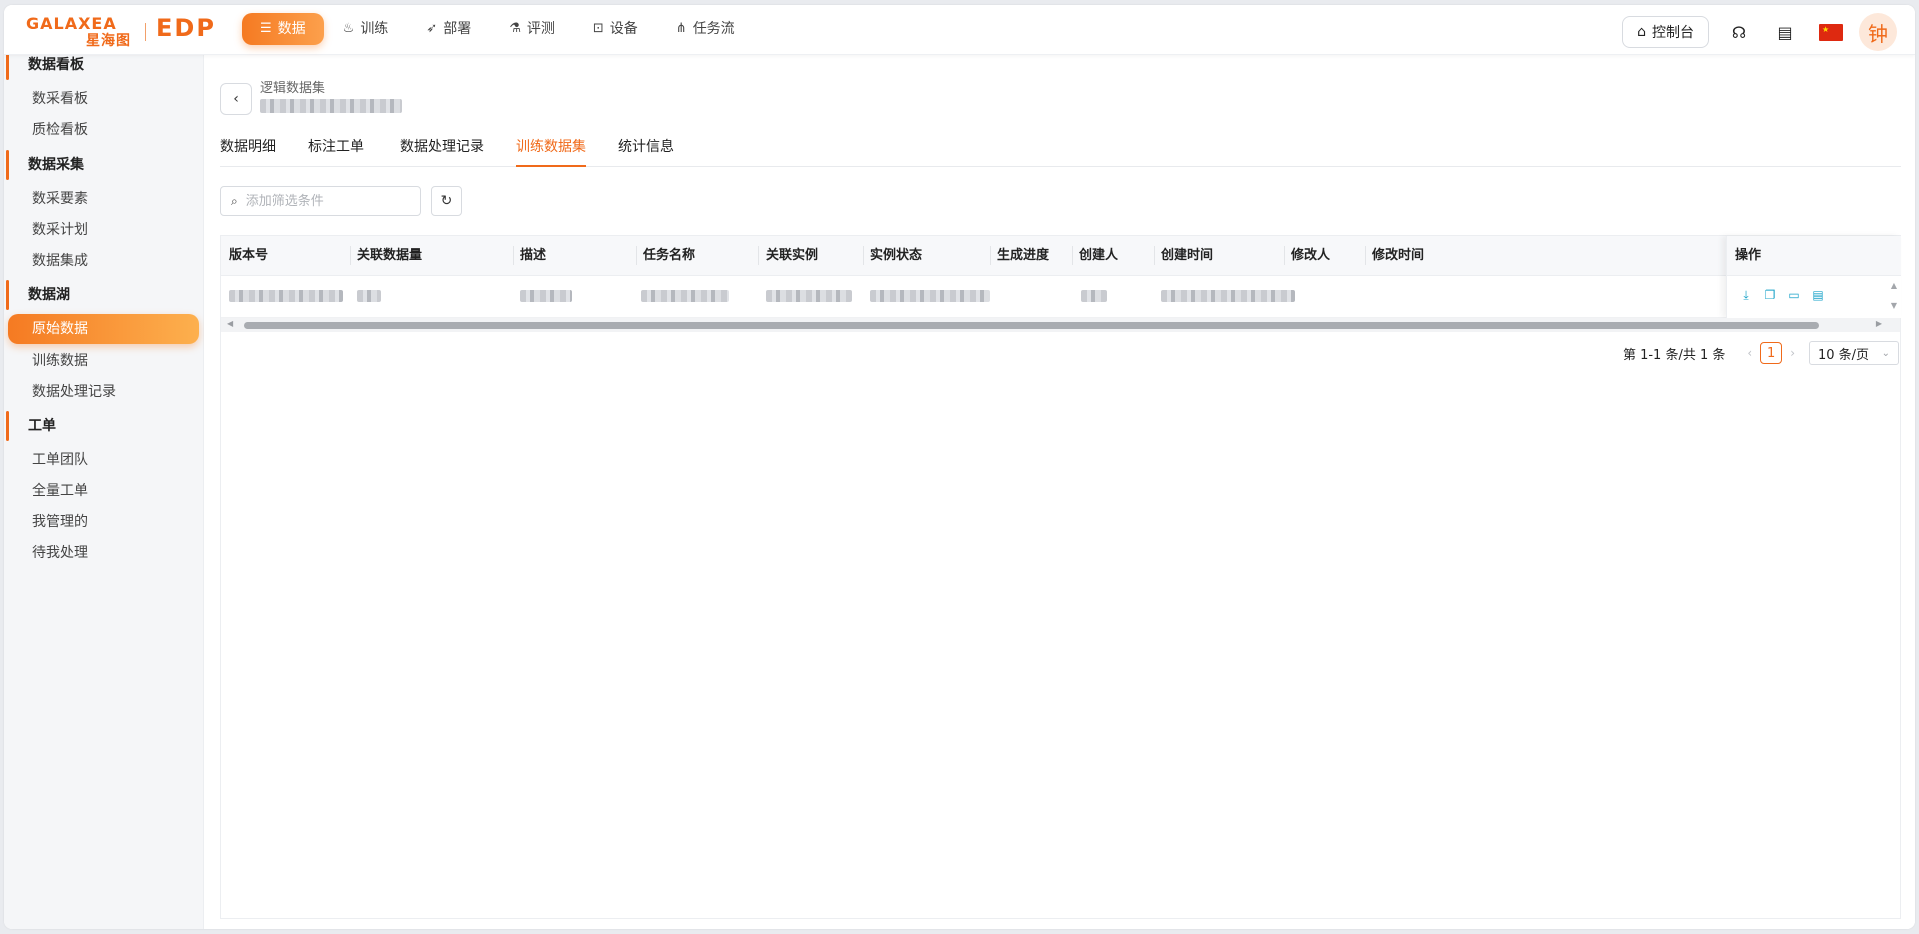 Image resolution: width=1919 pixels, height=934 pixels. Describe the element at coordinates (1310, 255) in the screenshot. I see `col-modifier: 修改人` at that location.